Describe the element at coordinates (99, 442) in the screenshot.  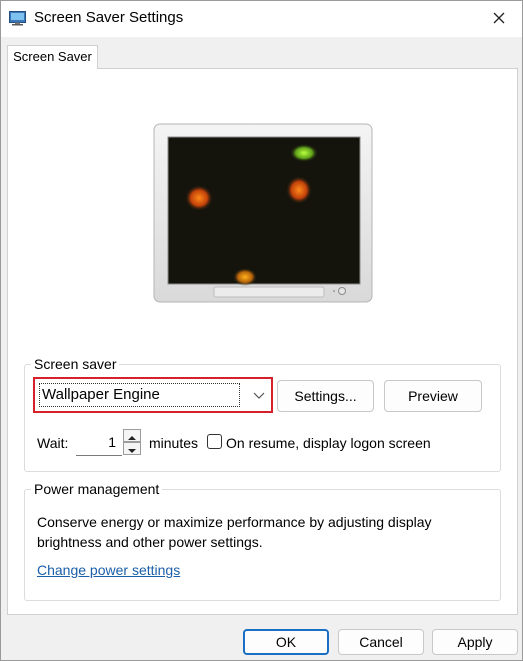
I see `wait-value: 1` at that location.